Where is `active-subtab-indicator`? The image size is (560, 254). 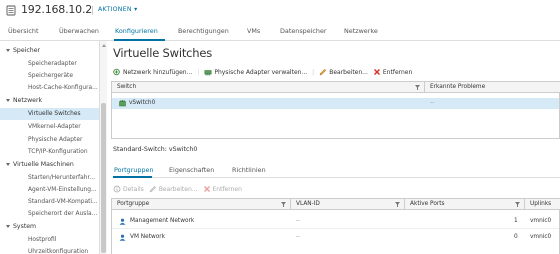 active-subtab-indicator is located at coordinates (132, 177).